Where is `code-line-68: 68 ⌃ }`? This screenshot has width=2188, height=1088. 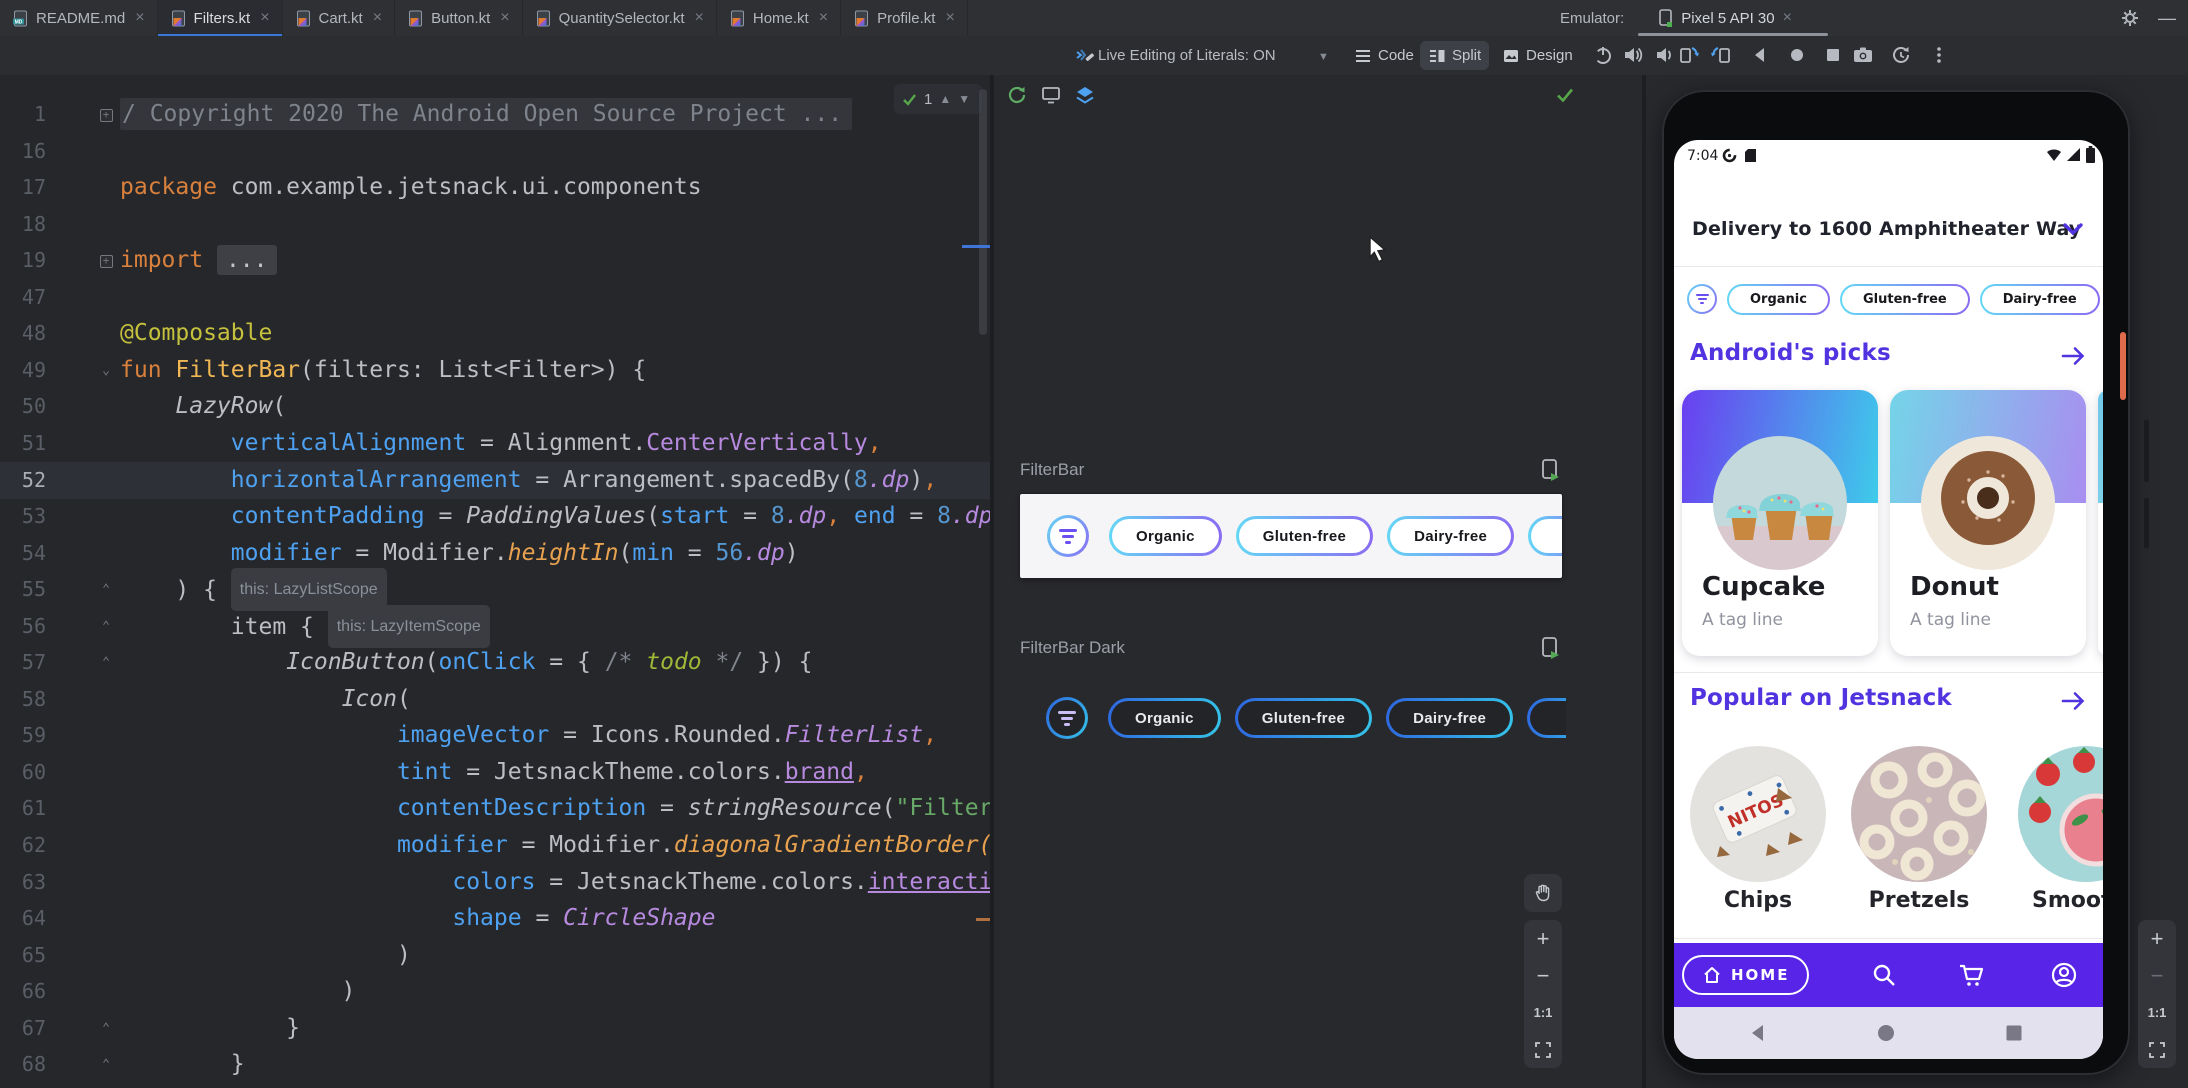 code-line-68: 68 ⌃ } is located at coordinates (495, 1064).